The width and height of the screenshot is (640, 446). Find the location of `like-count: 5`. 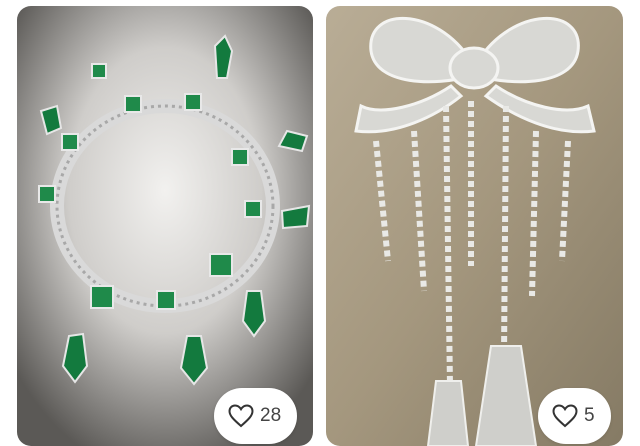

like-count: 5 is located at coordinates (589, 415).